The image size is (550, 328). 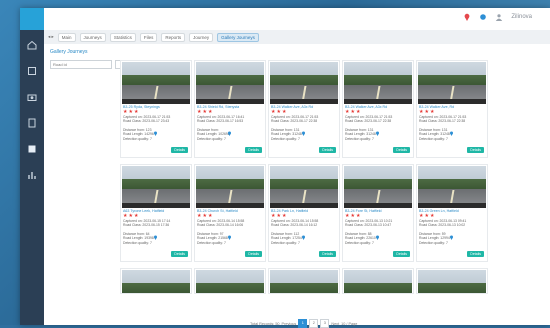 I want to click on dashboard-icon, so click(x=32, y=71).